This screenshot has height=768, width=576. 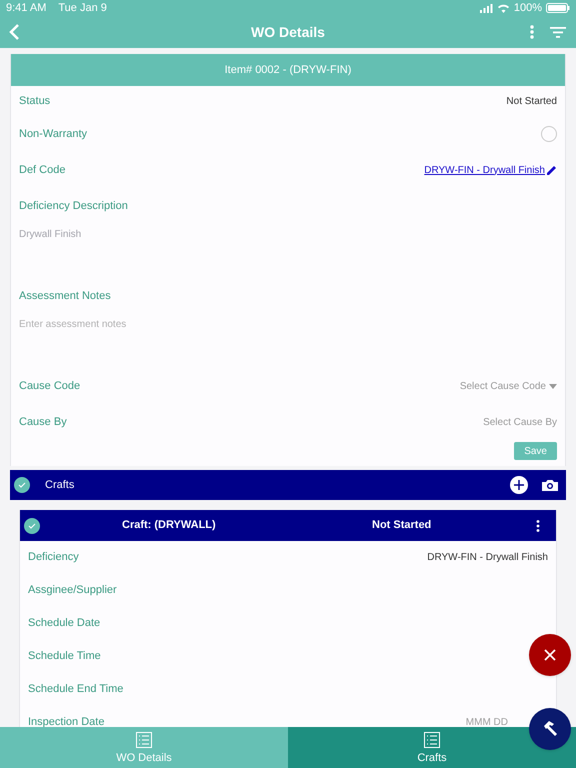 I want to click on select-field: Select Cause Code, so click(x=508, y=386).